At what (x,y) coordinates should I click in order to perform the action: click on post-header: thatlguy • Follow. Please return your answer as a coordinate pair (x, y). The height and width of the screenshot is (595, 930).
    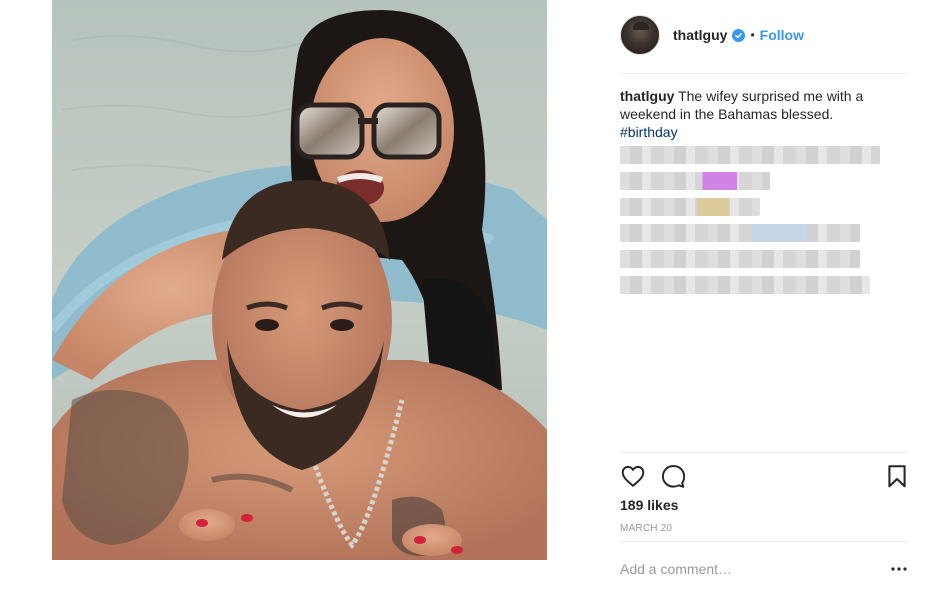
    Looking at the image, I should click on (764, 35).